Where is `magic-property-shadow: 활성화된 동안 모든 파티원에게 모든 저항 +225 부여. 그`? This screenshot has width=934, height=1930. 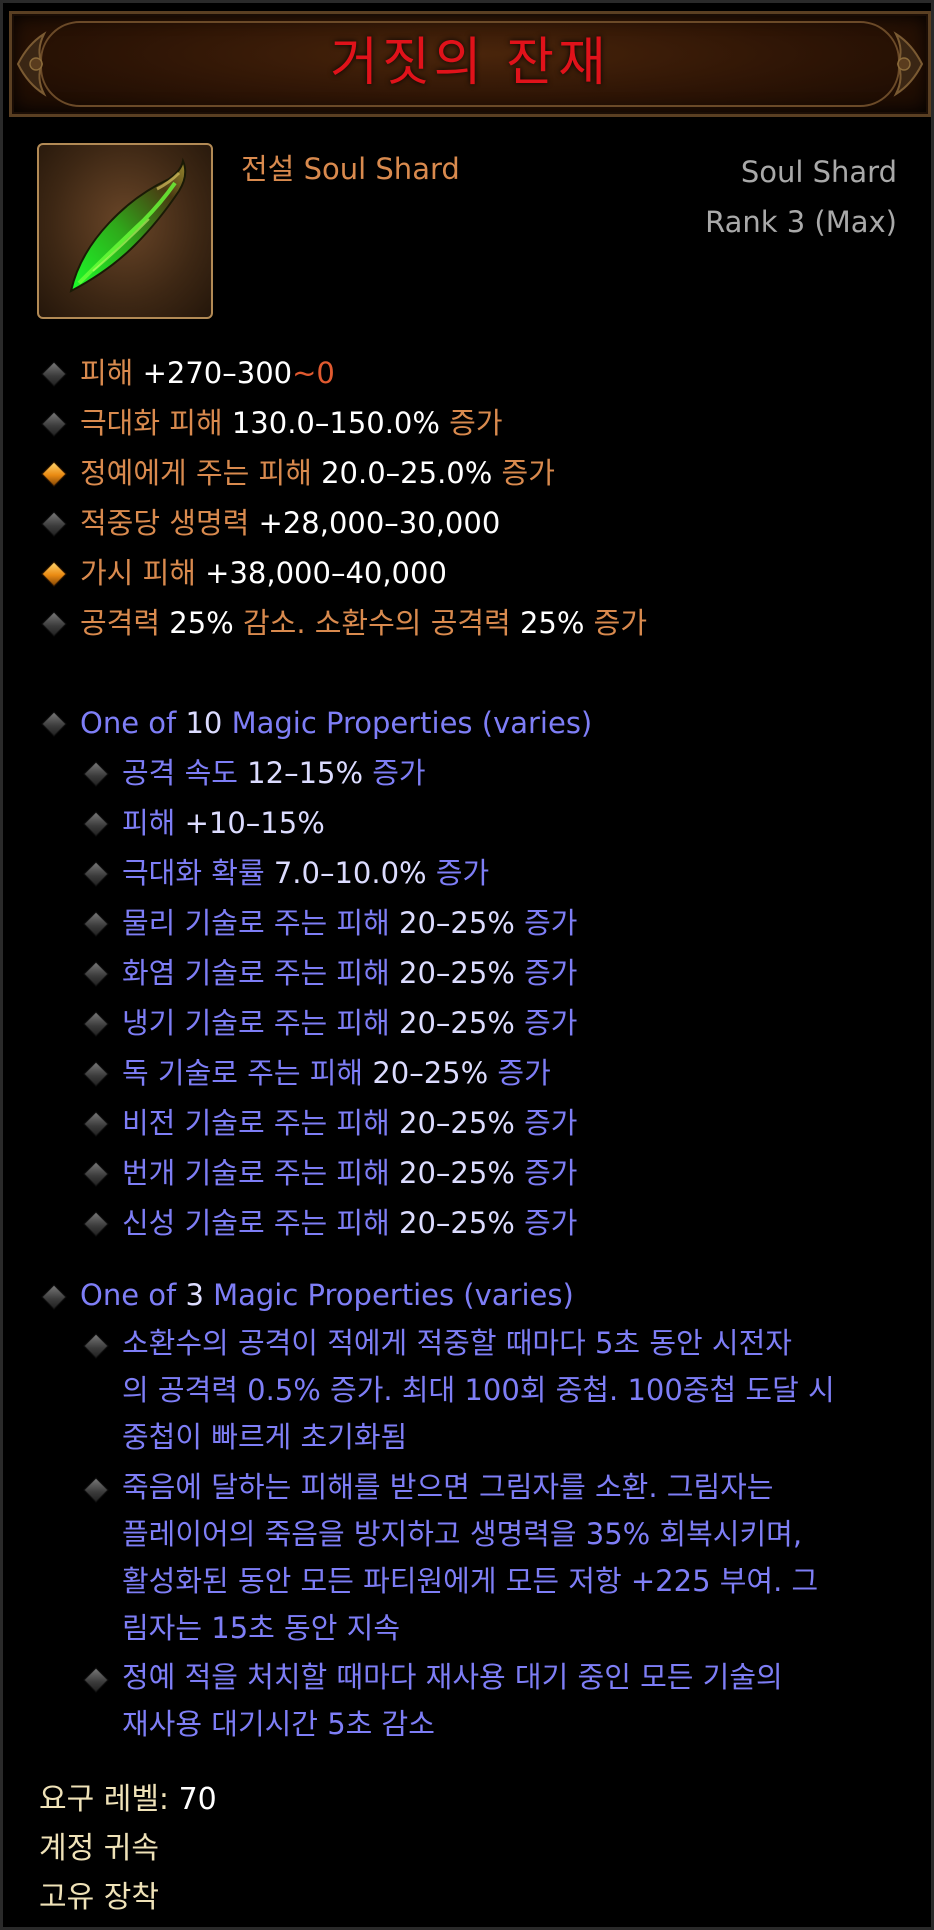 magic-property-shadow: 활성화된 동안 모든 파티원에게 모든 저항 +225 부여. 그 is located at coordinates (470, 1581).